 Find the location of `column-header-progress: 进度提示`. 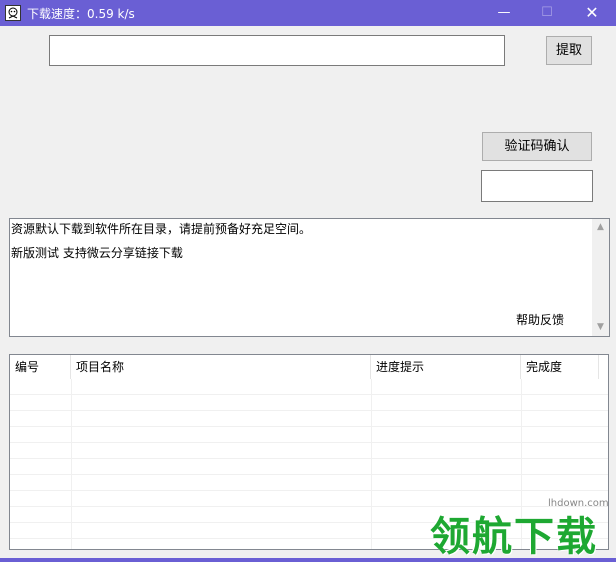

column-header-progress: 进度提示 is located at coordinates (446, 367).